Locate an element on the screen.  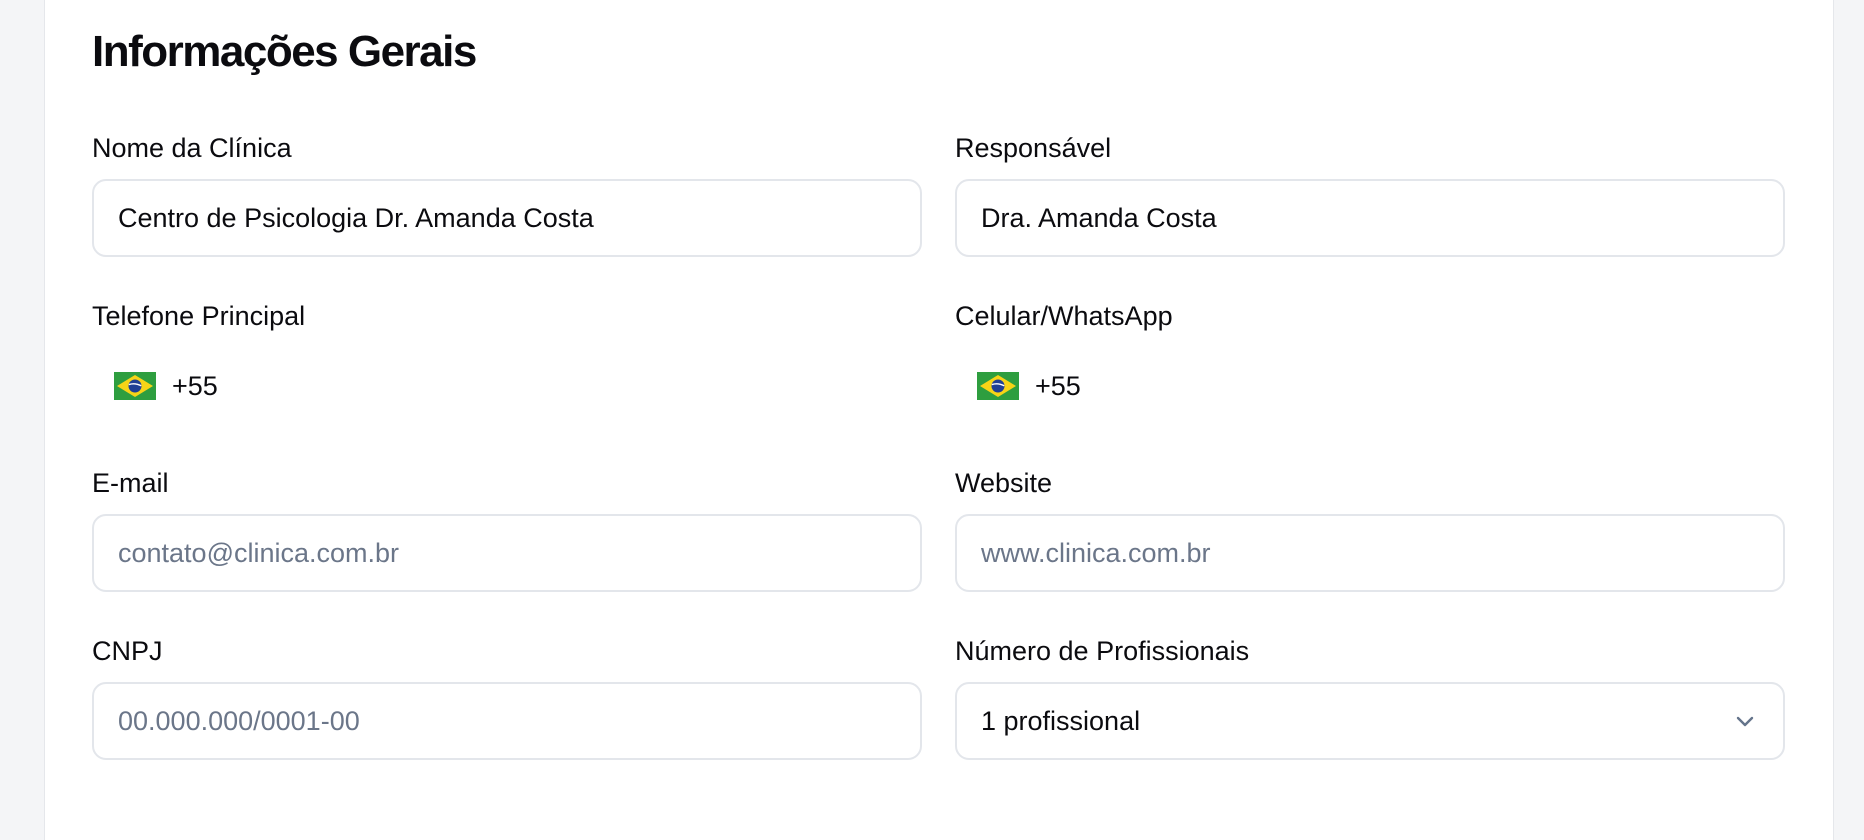
cnpj-input-wrapper is located at coordinates (507, 721).